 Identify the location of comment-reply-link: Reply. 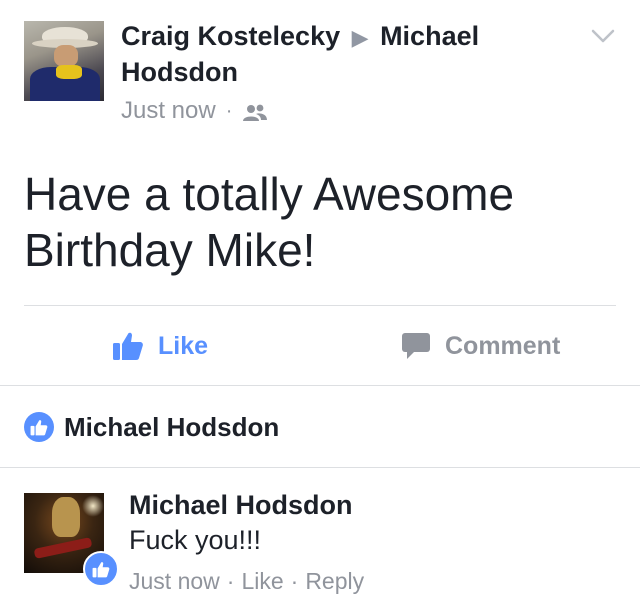
(334, 581).